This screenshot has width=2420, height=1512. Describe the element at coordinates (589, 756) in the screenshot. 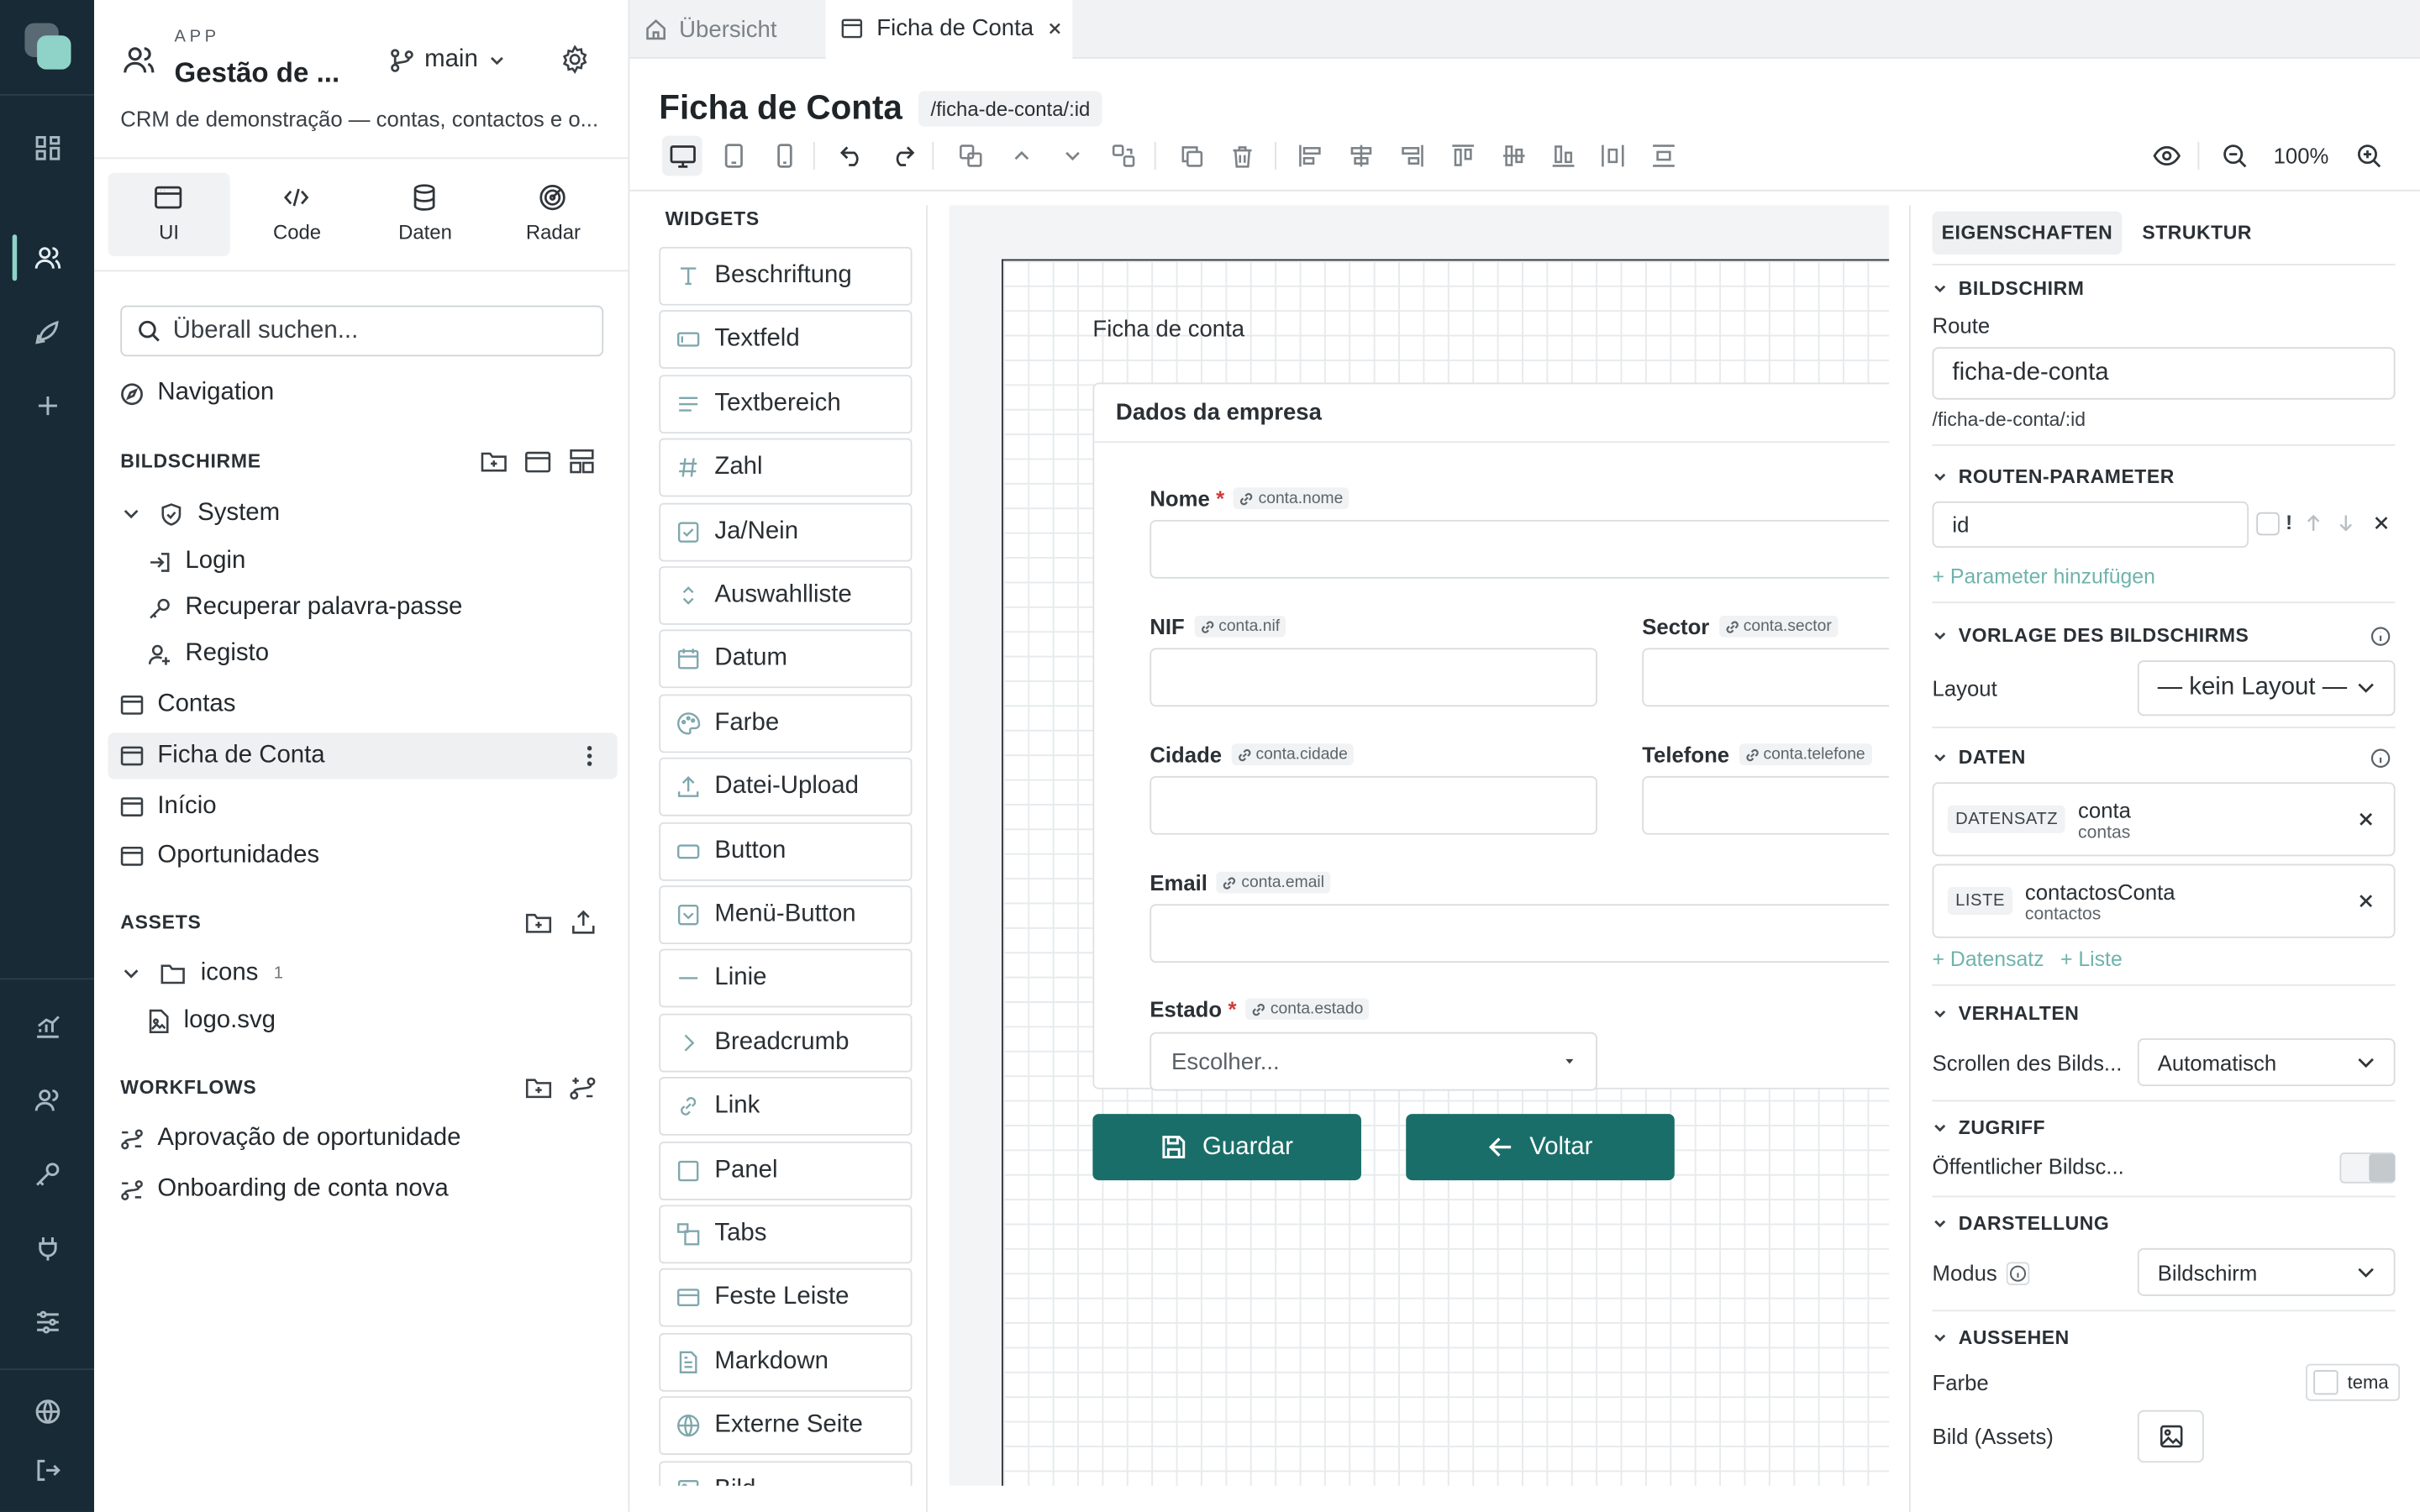

I see `more-vertical-icon` at that location.